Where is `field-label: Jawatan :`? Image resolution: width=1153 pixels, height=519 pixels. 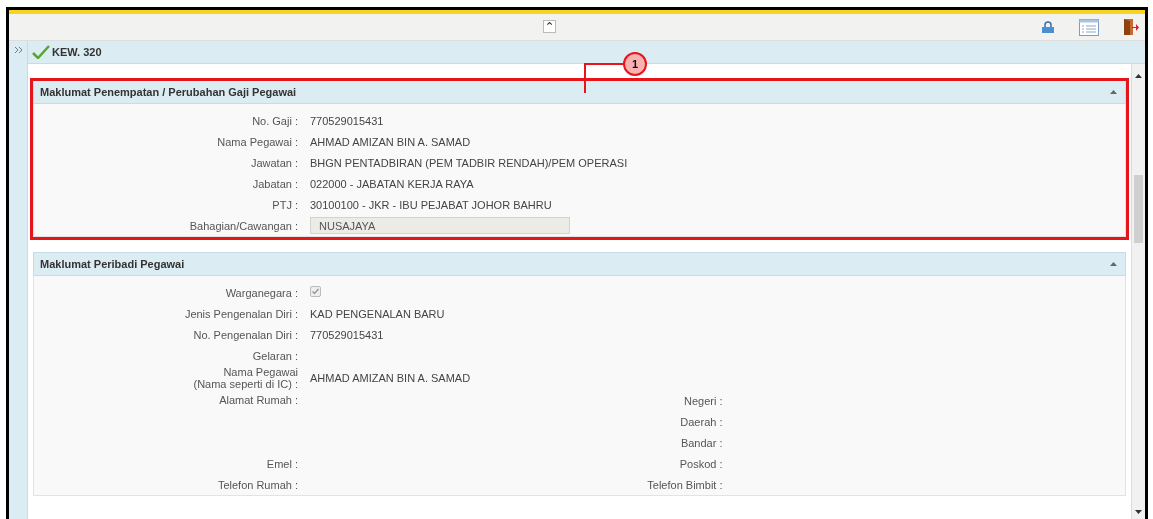 field-label: Jawatan : is located at coordinates (273, 162).